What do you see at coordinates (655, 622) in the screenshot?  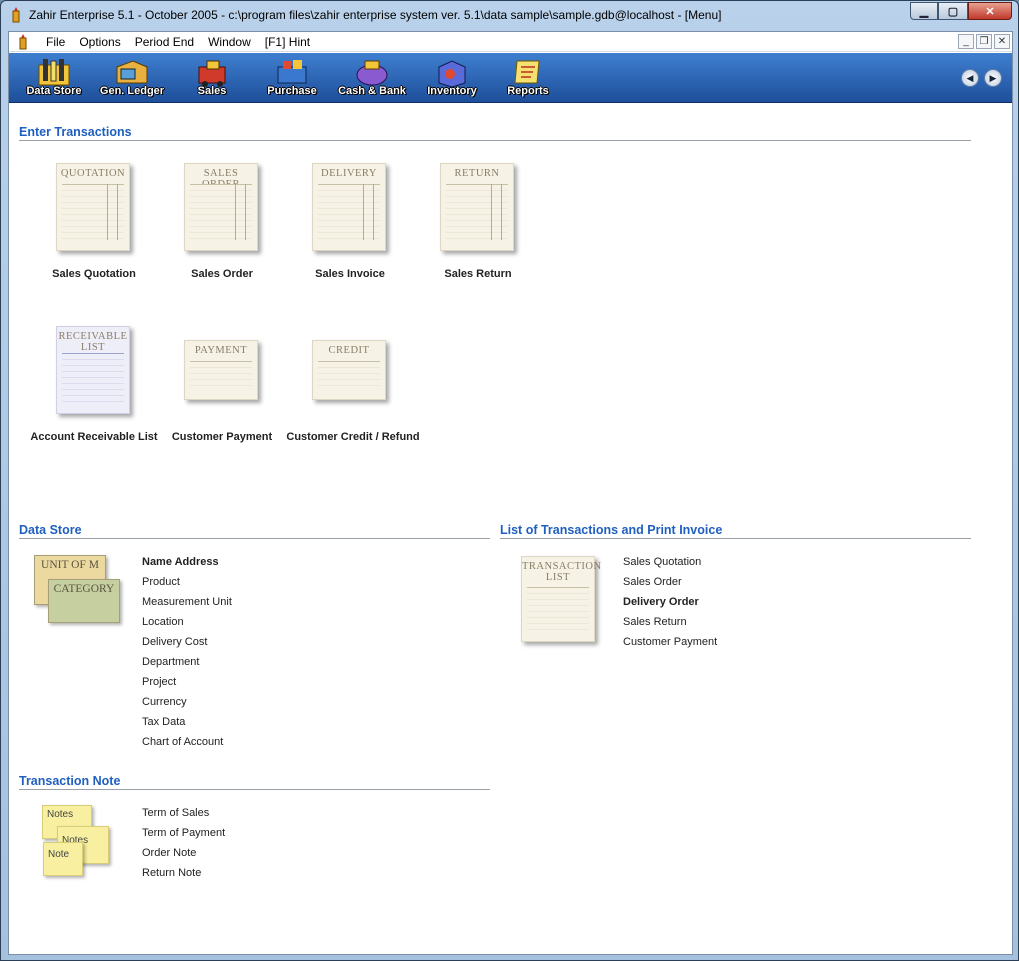 I see `list-sales-return-link: Sales Return` at bounding box center [655, 622].